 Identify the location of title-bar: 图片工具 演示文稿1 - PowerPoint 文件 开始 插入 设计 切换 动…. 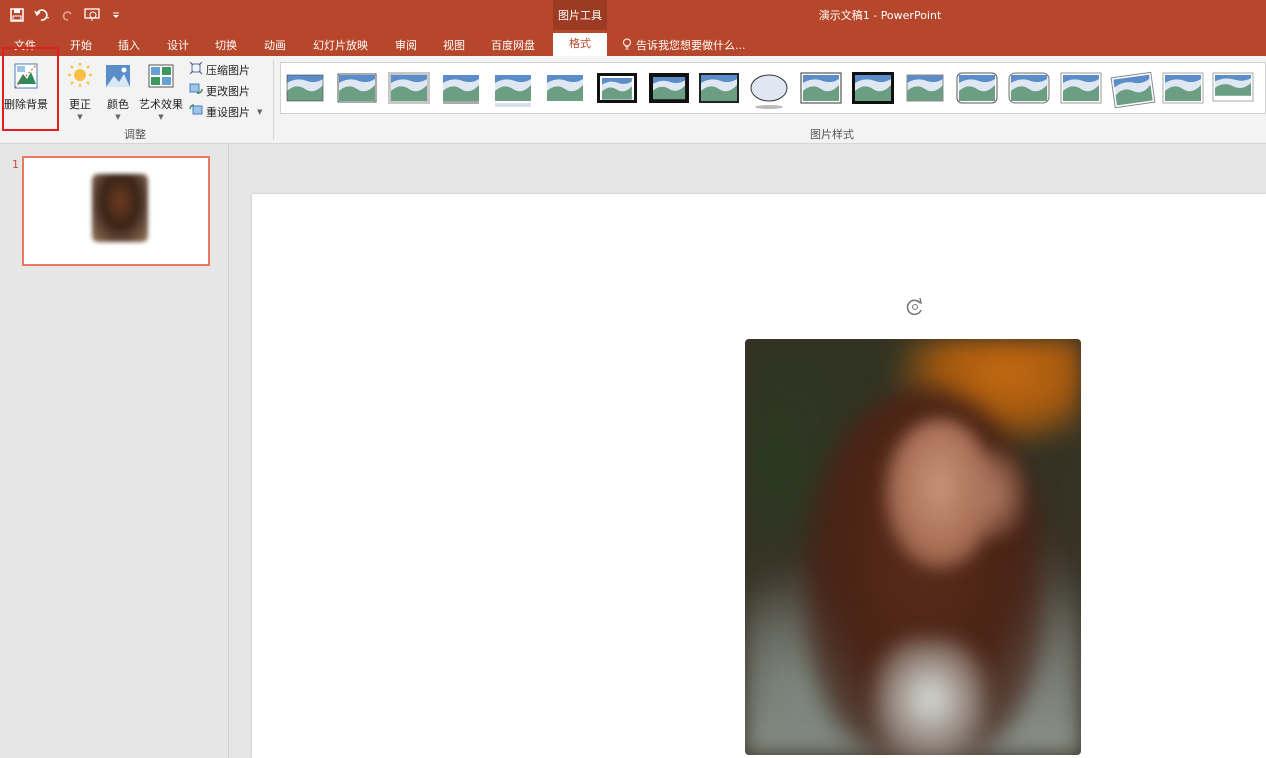
(633, 28).